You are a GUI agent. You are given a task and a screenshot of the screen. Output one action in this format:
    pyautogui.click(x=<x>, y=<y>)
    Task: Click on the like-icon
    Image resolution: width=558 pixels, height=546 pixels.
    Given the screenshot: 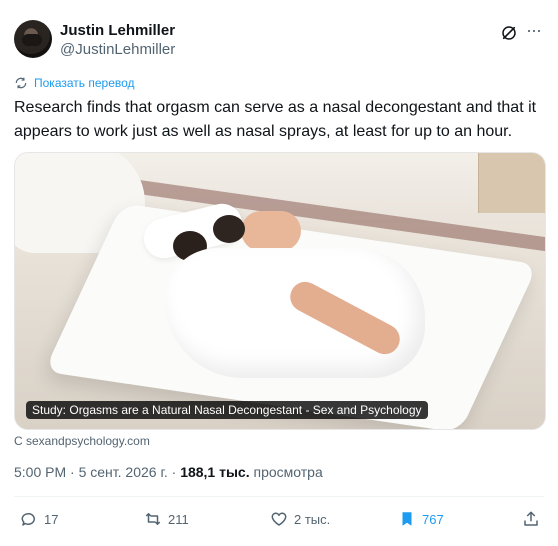 What is the action you would take?
    pyautogui.click(x=279, y=519)
    